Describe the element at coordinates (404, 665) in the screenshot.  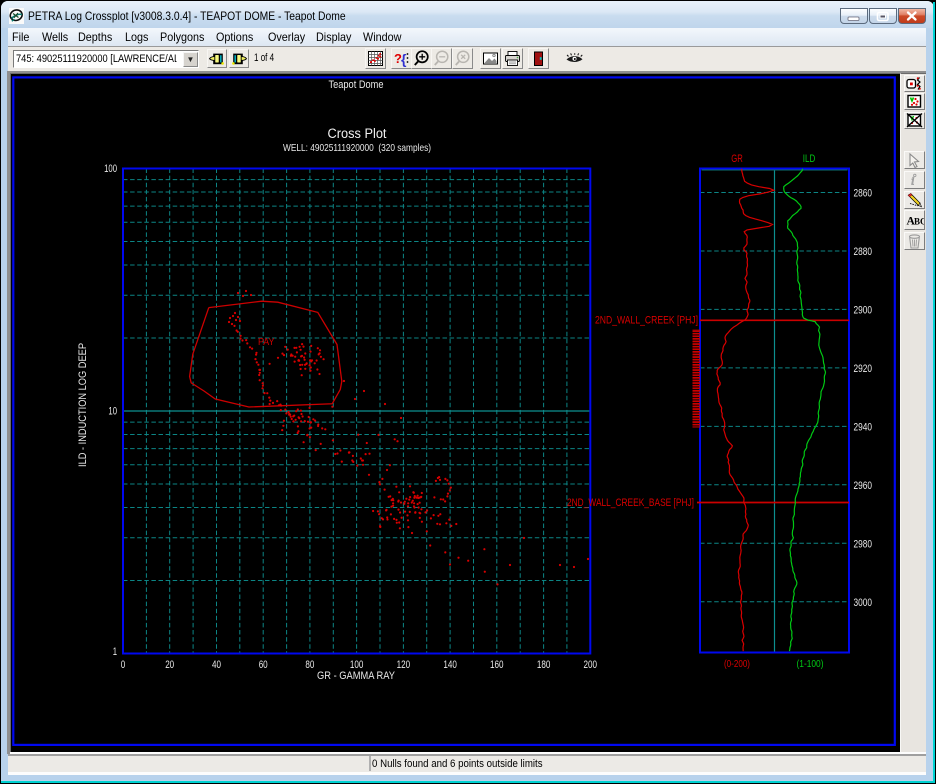
I see `svg-text: 120` at that location.